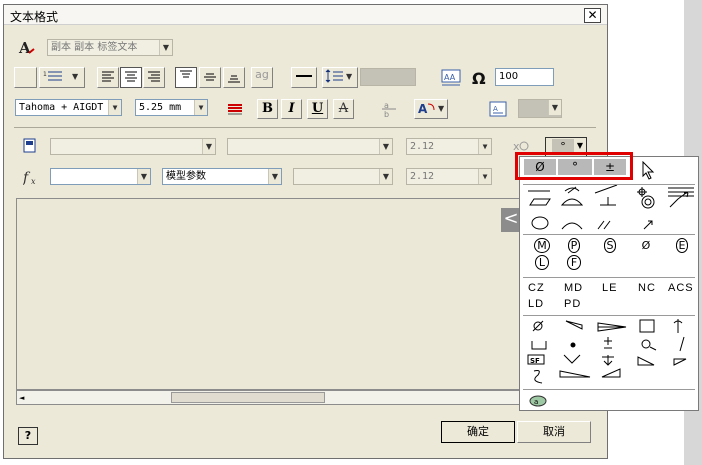  Describe the element at coordinates (25, 77) in the screenshot. I see `left-empty-button` at that location.